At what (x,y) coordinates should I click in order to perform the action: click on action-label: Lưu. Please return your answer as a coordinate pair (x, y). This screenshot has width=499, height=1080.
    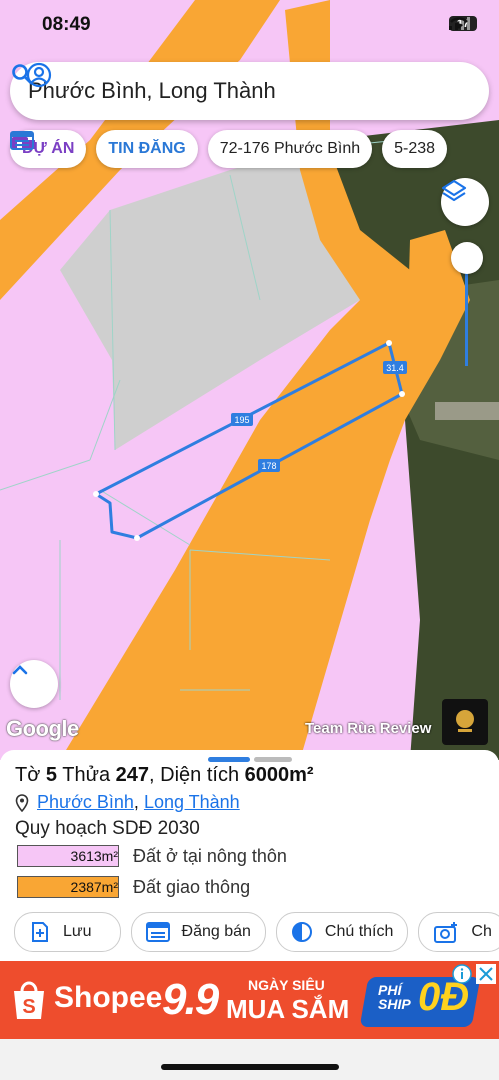
    Looking at the image, I should click on (77, 931).